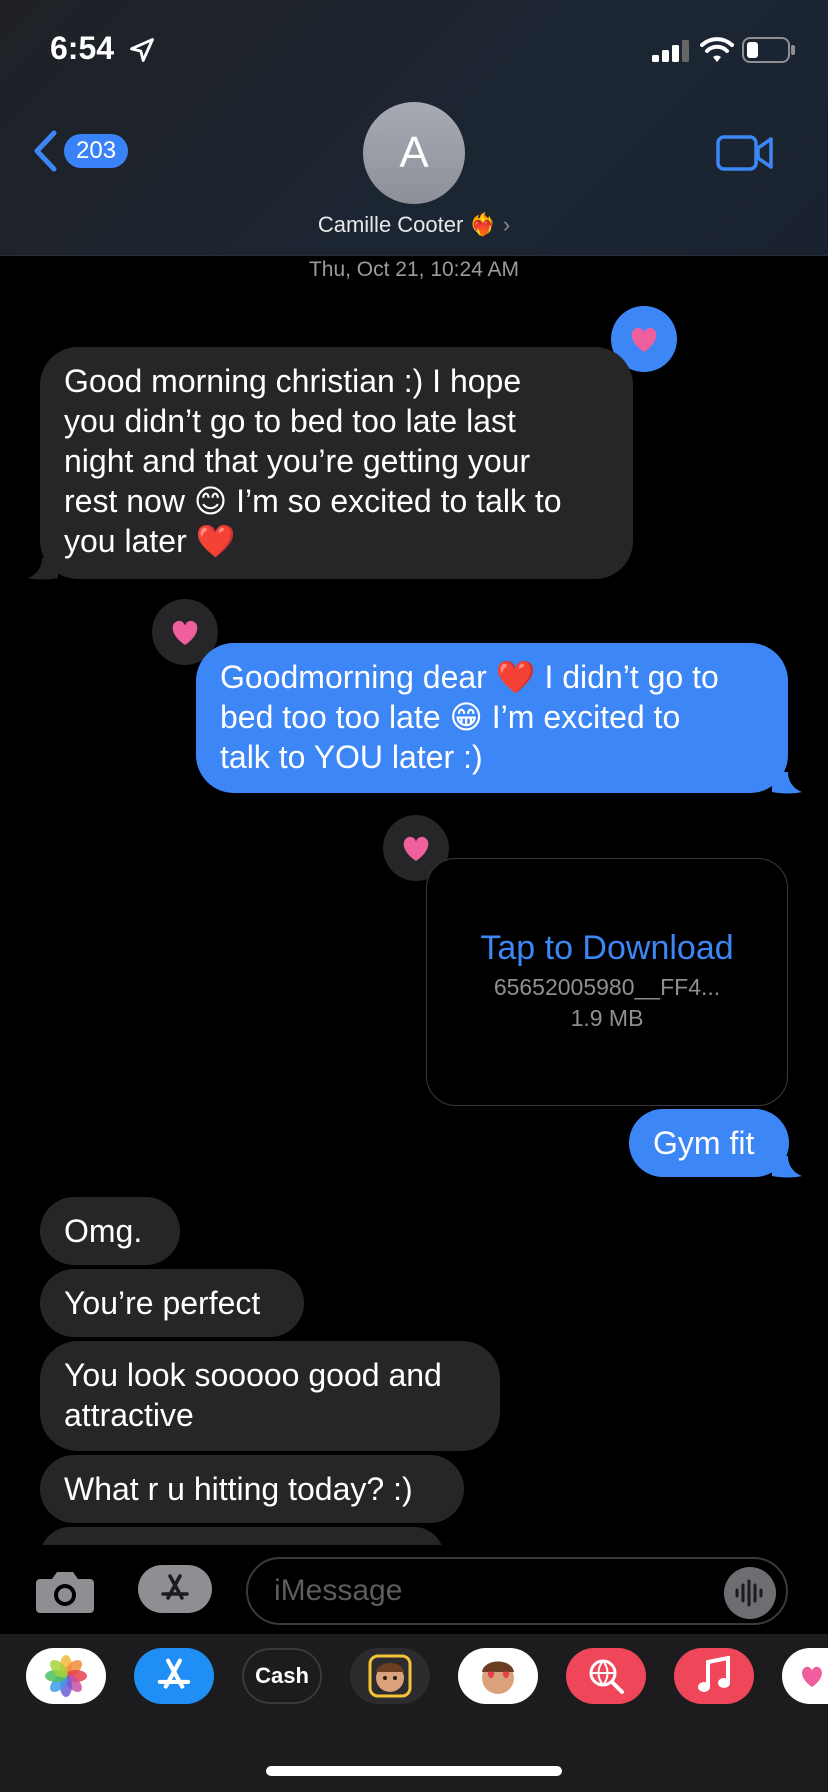 This screenshot has width=828, height=1792. I want to click on message-line: night and that you’re getting your, so click(297, 461).